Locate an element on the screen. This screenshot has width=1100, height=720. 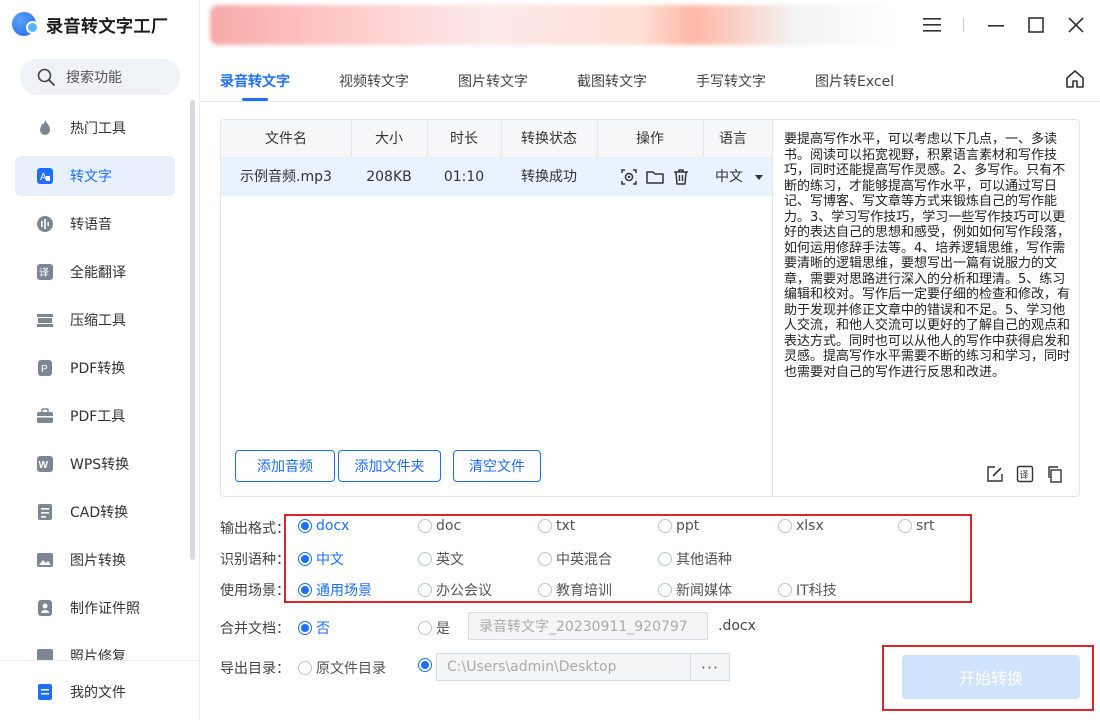
search-icon is located at coordinates (46, 77).